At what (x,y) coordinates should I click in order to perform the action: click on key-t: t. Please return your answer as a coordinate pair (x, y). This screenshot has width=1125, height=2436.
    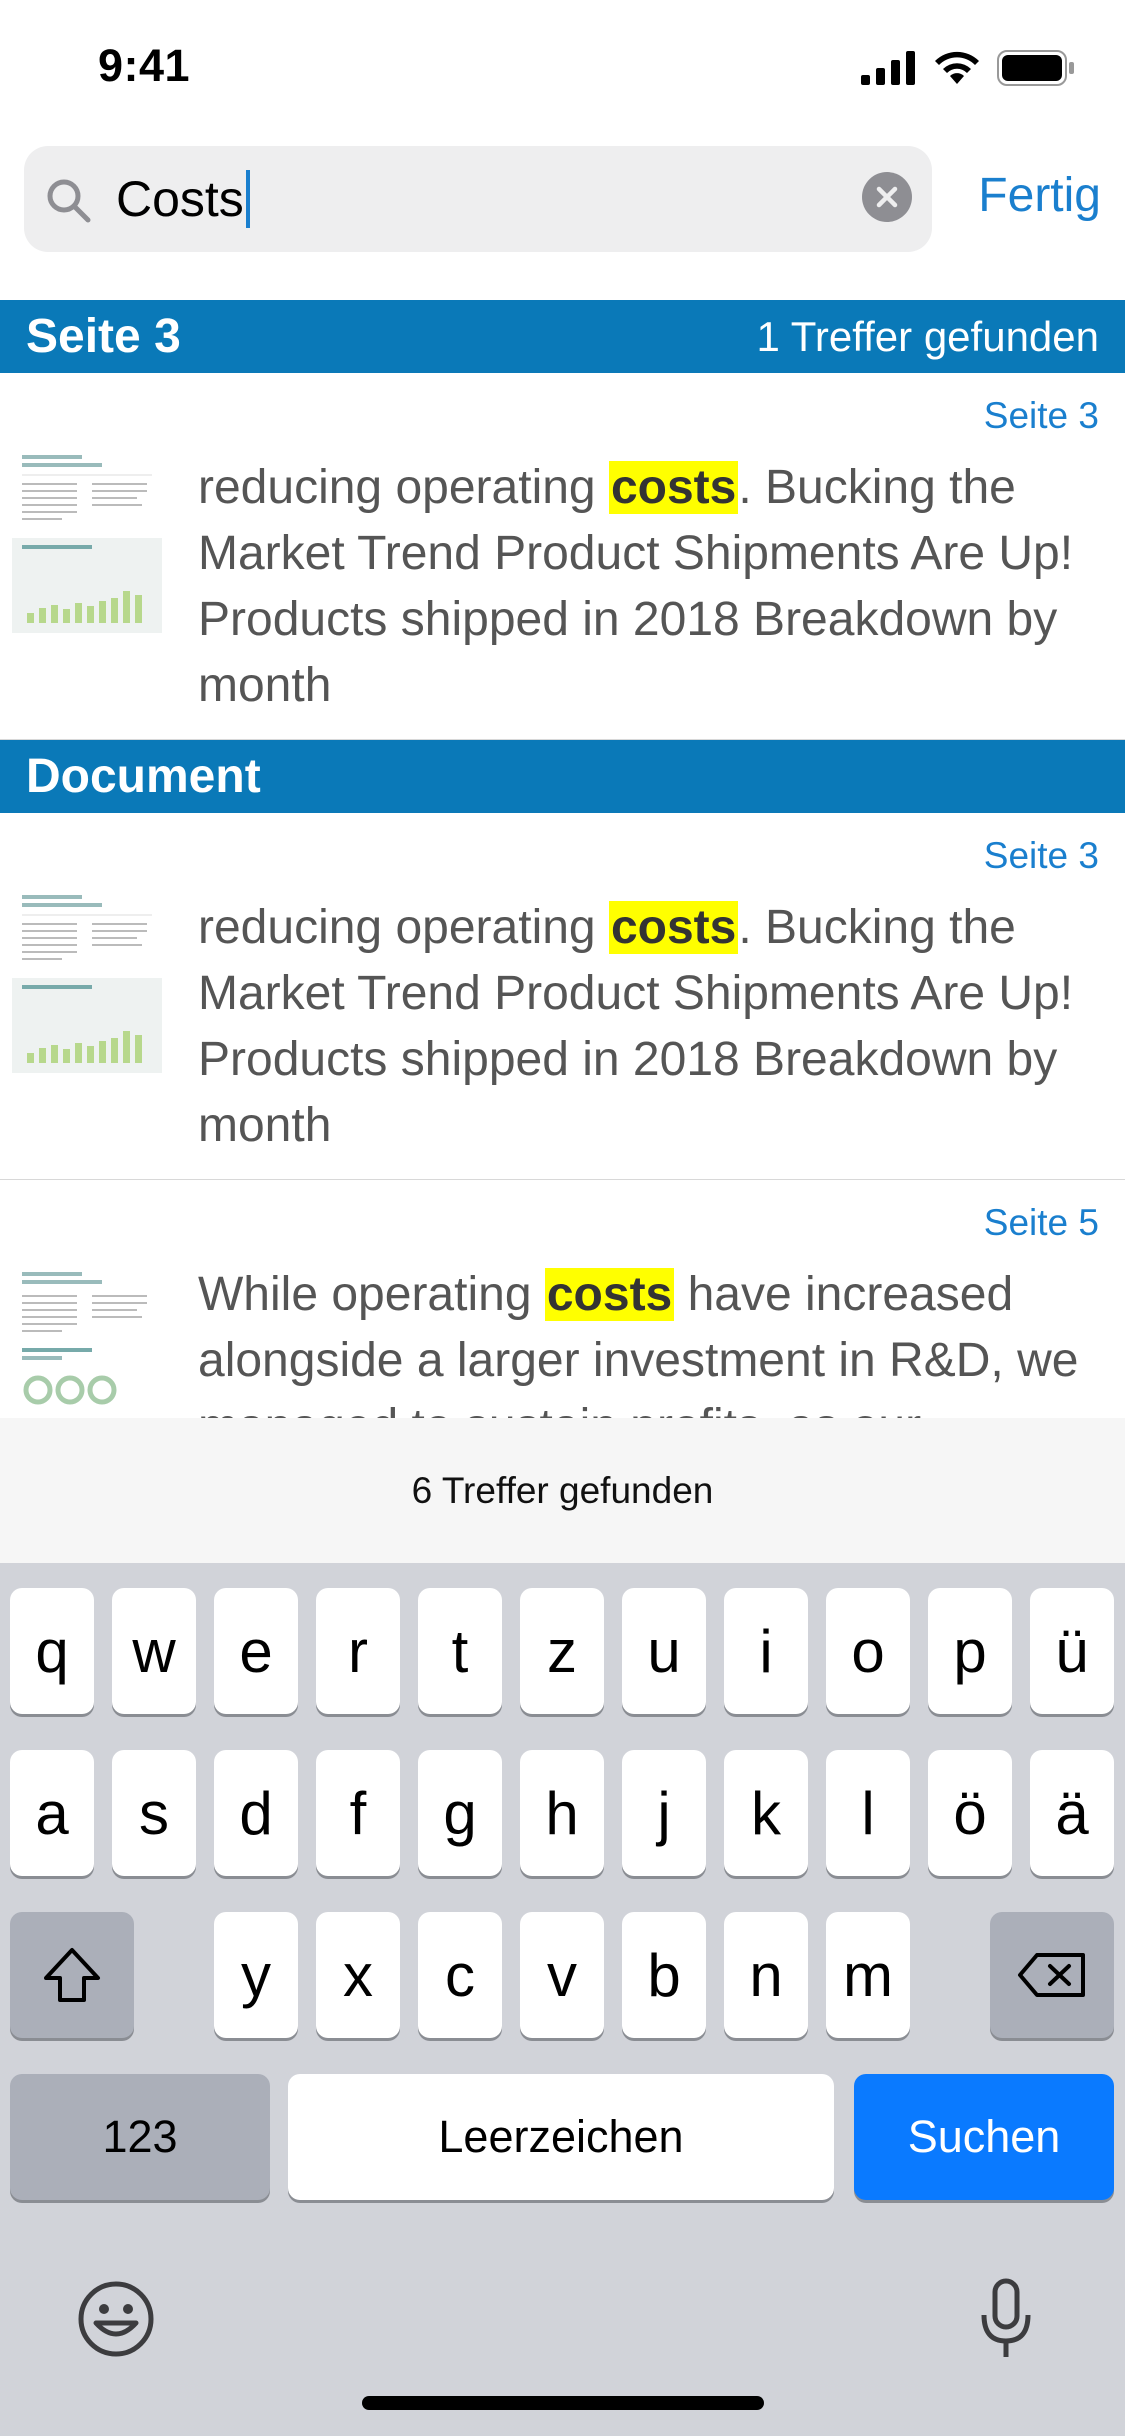
    Looking at the image, I should click on (460, 1651).